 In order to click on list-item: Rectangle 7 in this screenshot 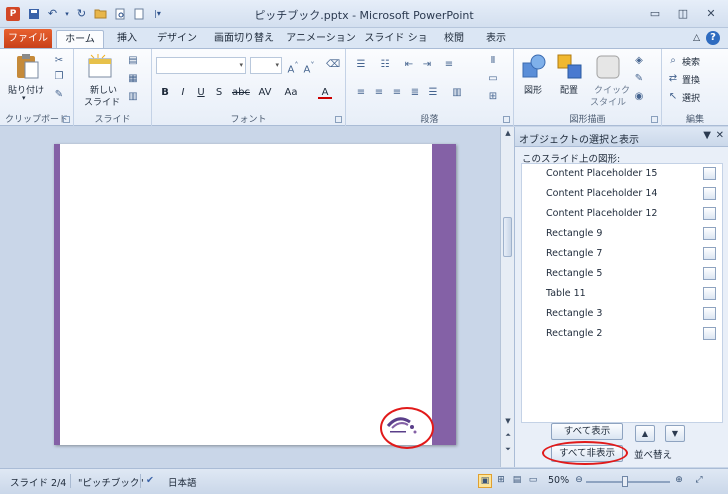, I will do `click(622, 254)`.